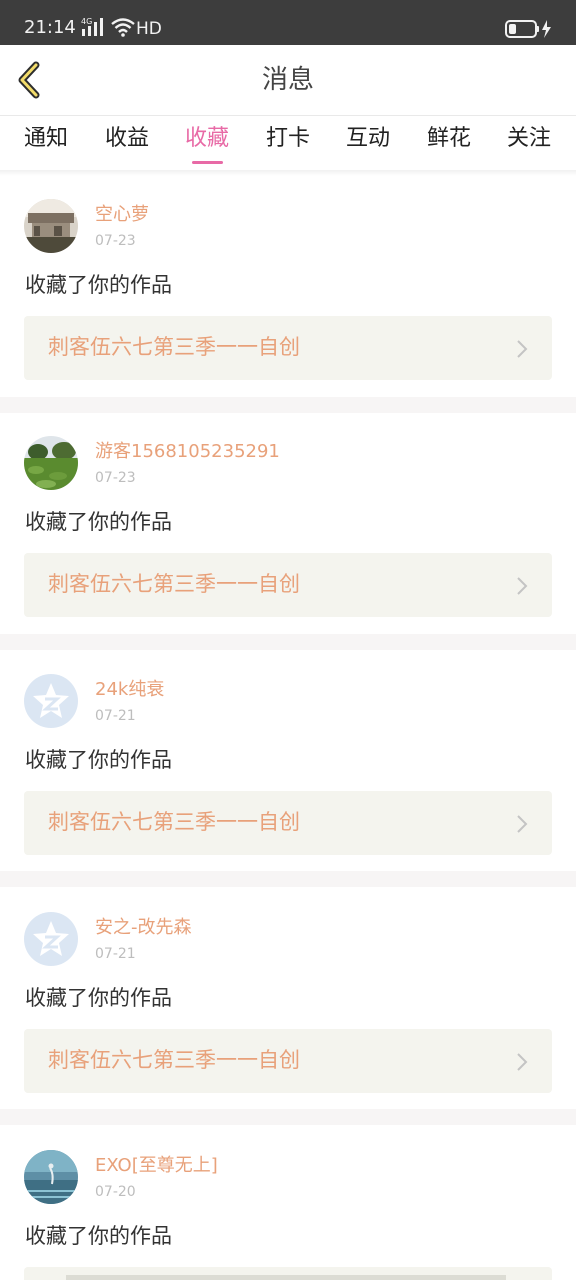  What do you see at coordinates (129, 690) in the screenshot?
I see `username: 24k纯衰` at bounding box center [129, 690].